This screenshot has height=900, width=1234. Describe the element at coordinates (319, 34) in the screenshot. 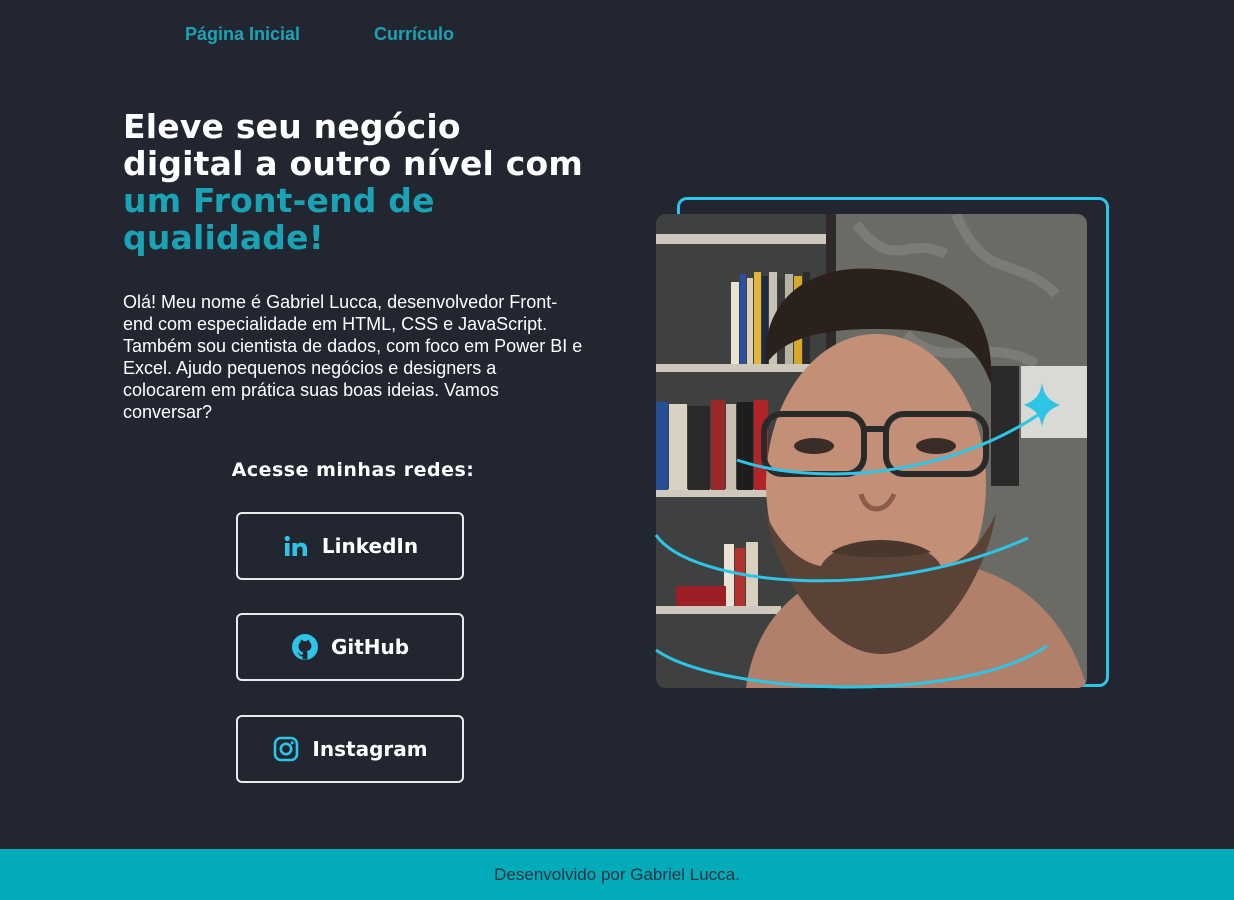

I see `top-nav: Página Inicial Currículo` at that location.